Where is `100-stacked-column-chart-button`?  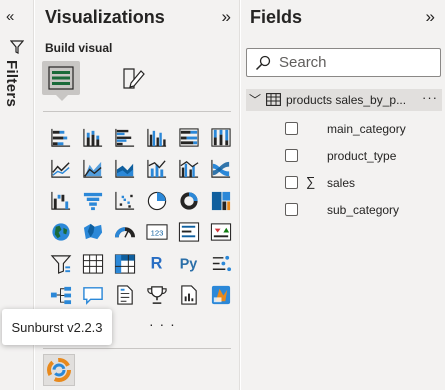 100-stacked-column-chart-button is located at coordinates (221, 138).